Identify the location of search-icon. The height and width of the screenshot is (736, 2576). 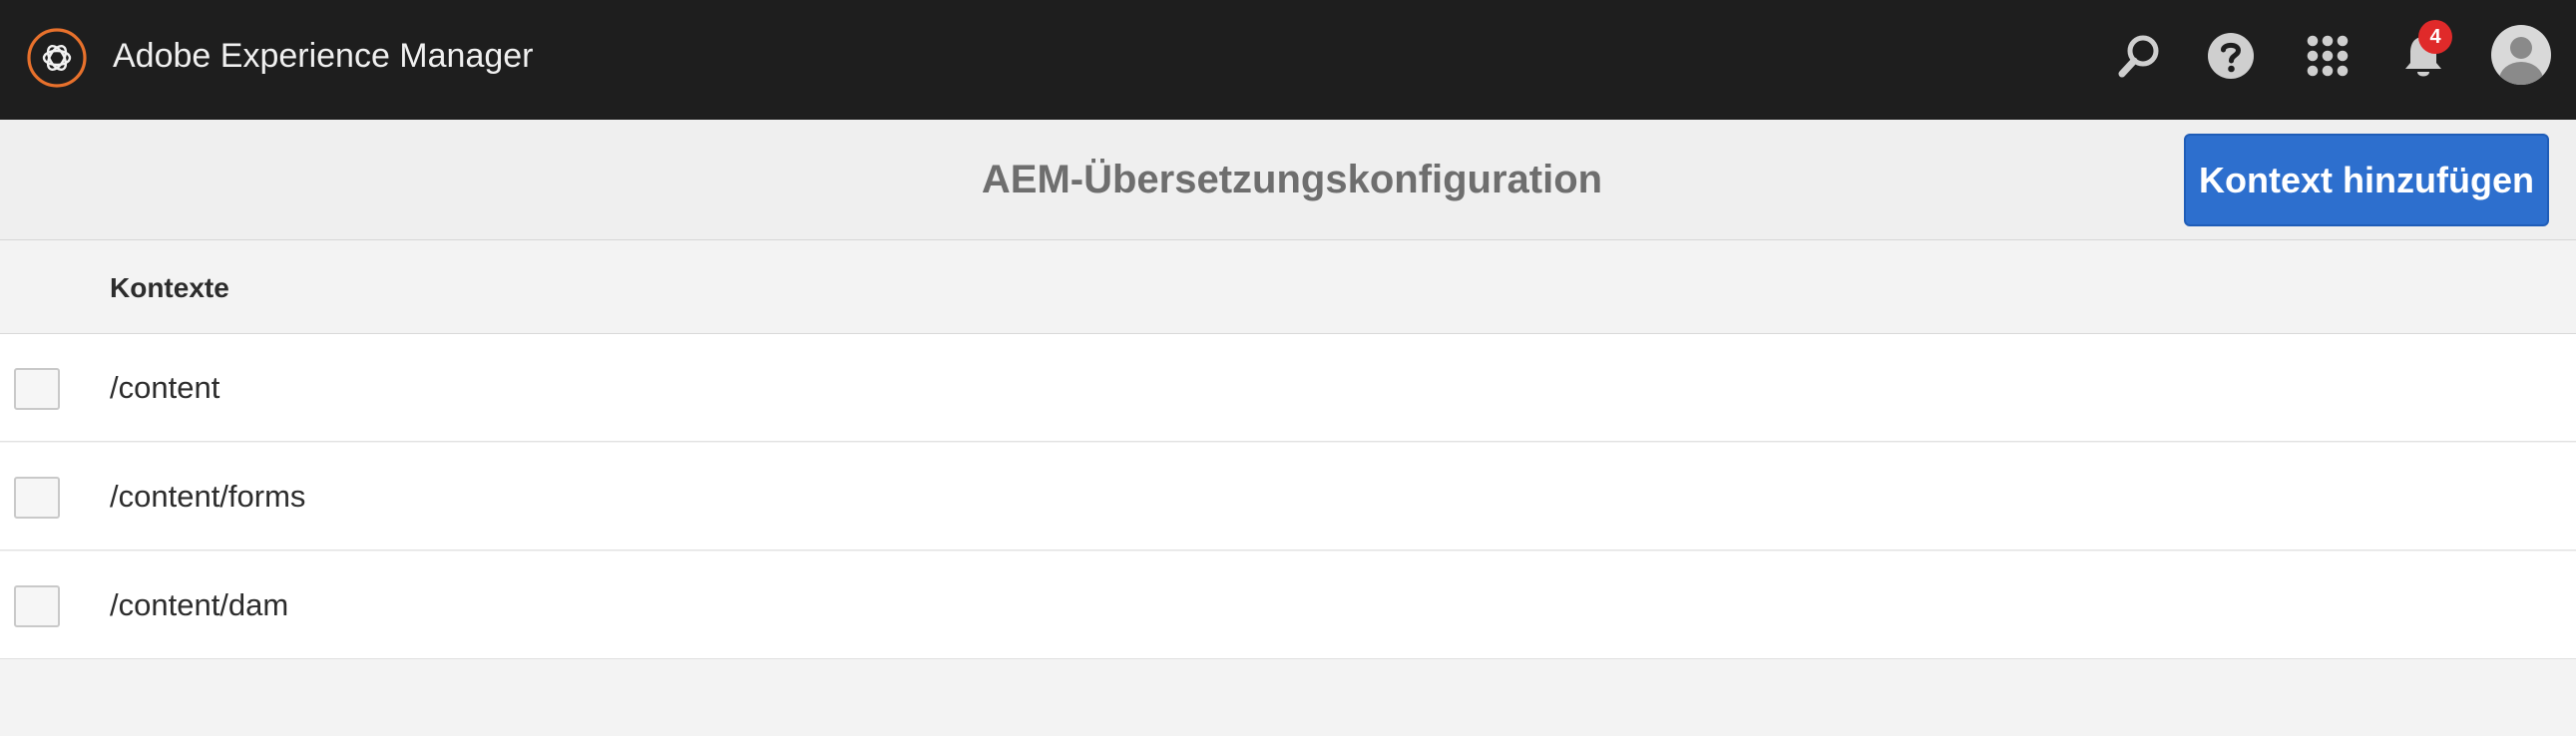
(2139, 56).